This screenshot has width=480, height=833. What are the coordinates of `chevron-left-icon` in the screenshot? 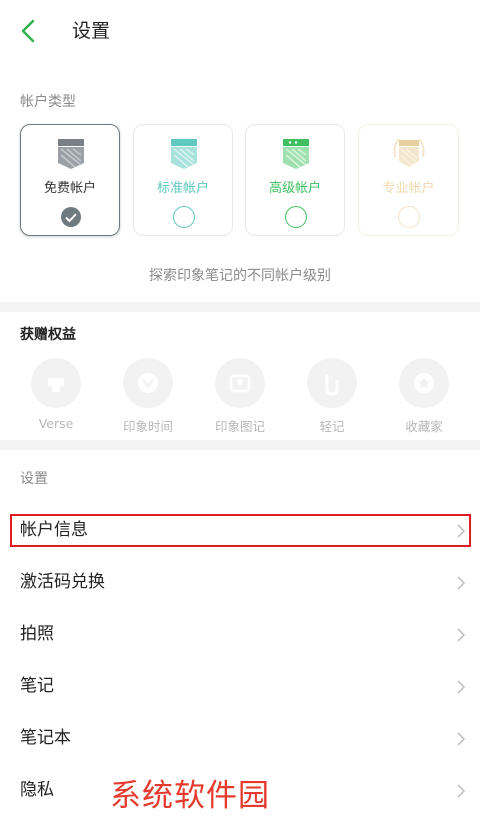 It's located at (29, 31).